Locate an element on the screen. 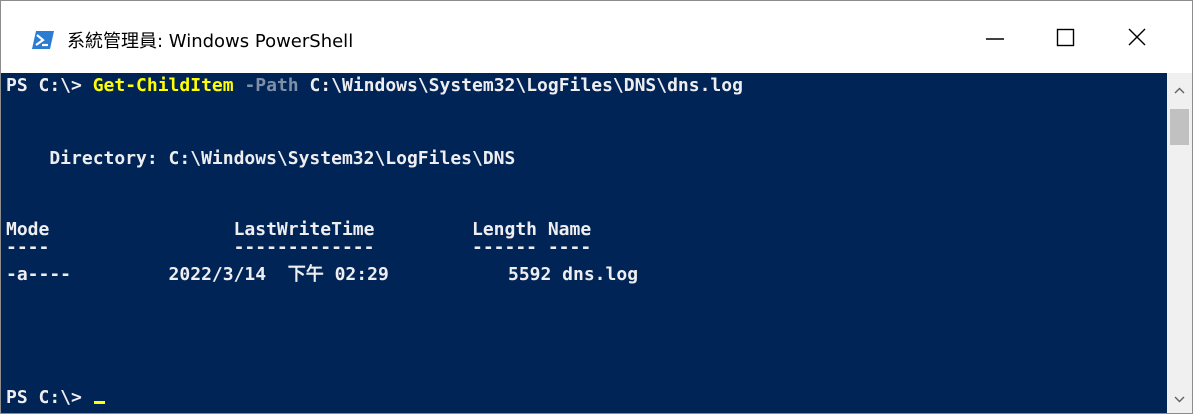  powershell-icon is located at coordinates (43, 40).